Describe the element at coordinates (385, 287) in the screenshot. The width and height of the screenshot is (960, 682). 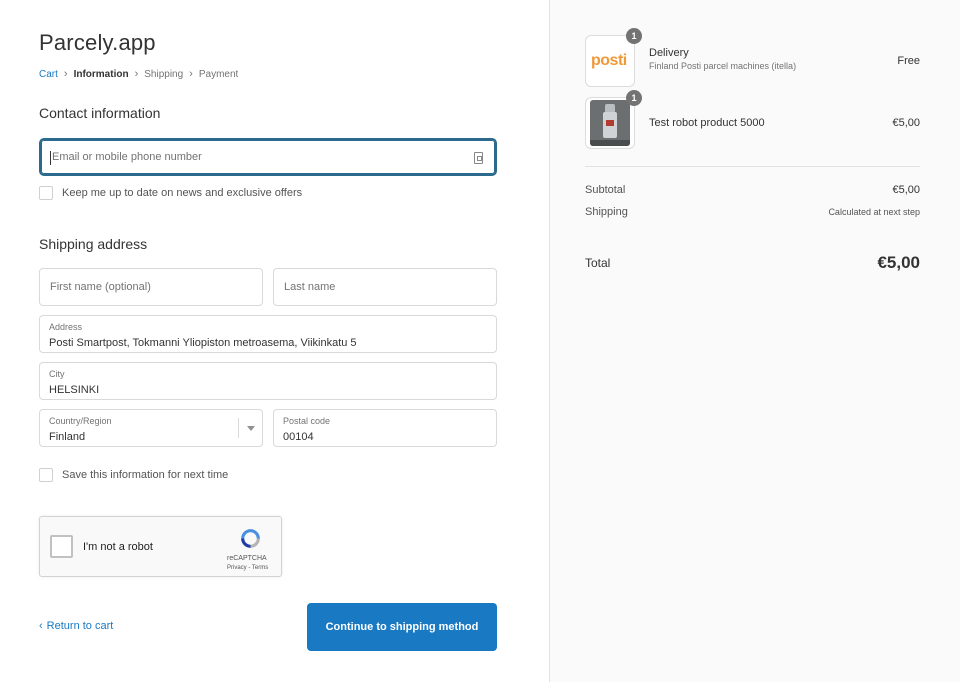
I see `last-name-field: Last name` at that location.